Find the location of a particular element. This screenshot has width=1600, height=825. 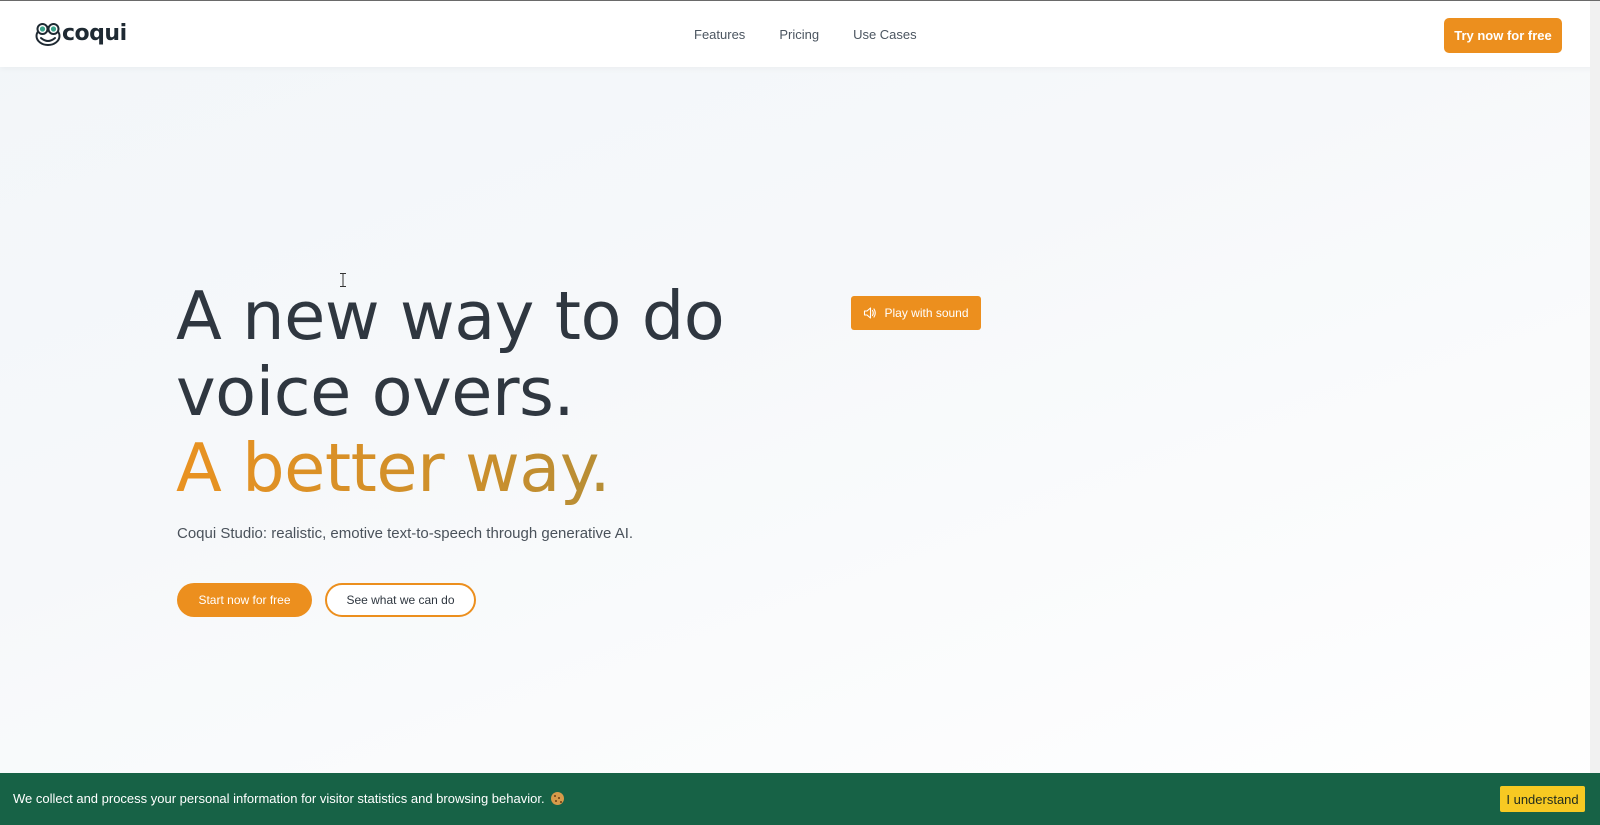

see-what-we-can-do-button: See what we can do is located at coordinates (400, 600).